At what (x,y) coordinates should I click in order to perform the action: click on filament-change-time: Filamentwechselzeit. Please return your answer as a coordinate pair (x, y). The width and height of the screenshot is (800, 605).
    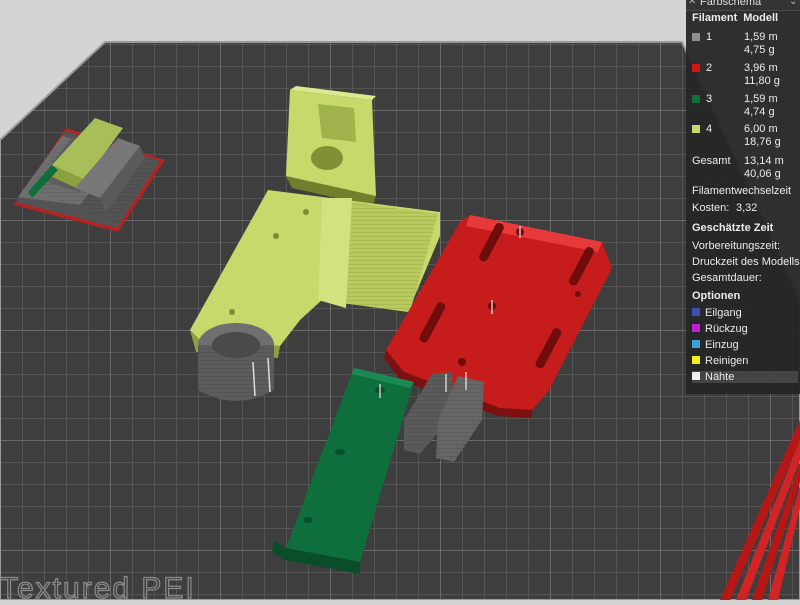
    Looking at the image, I should click on (742, 191).